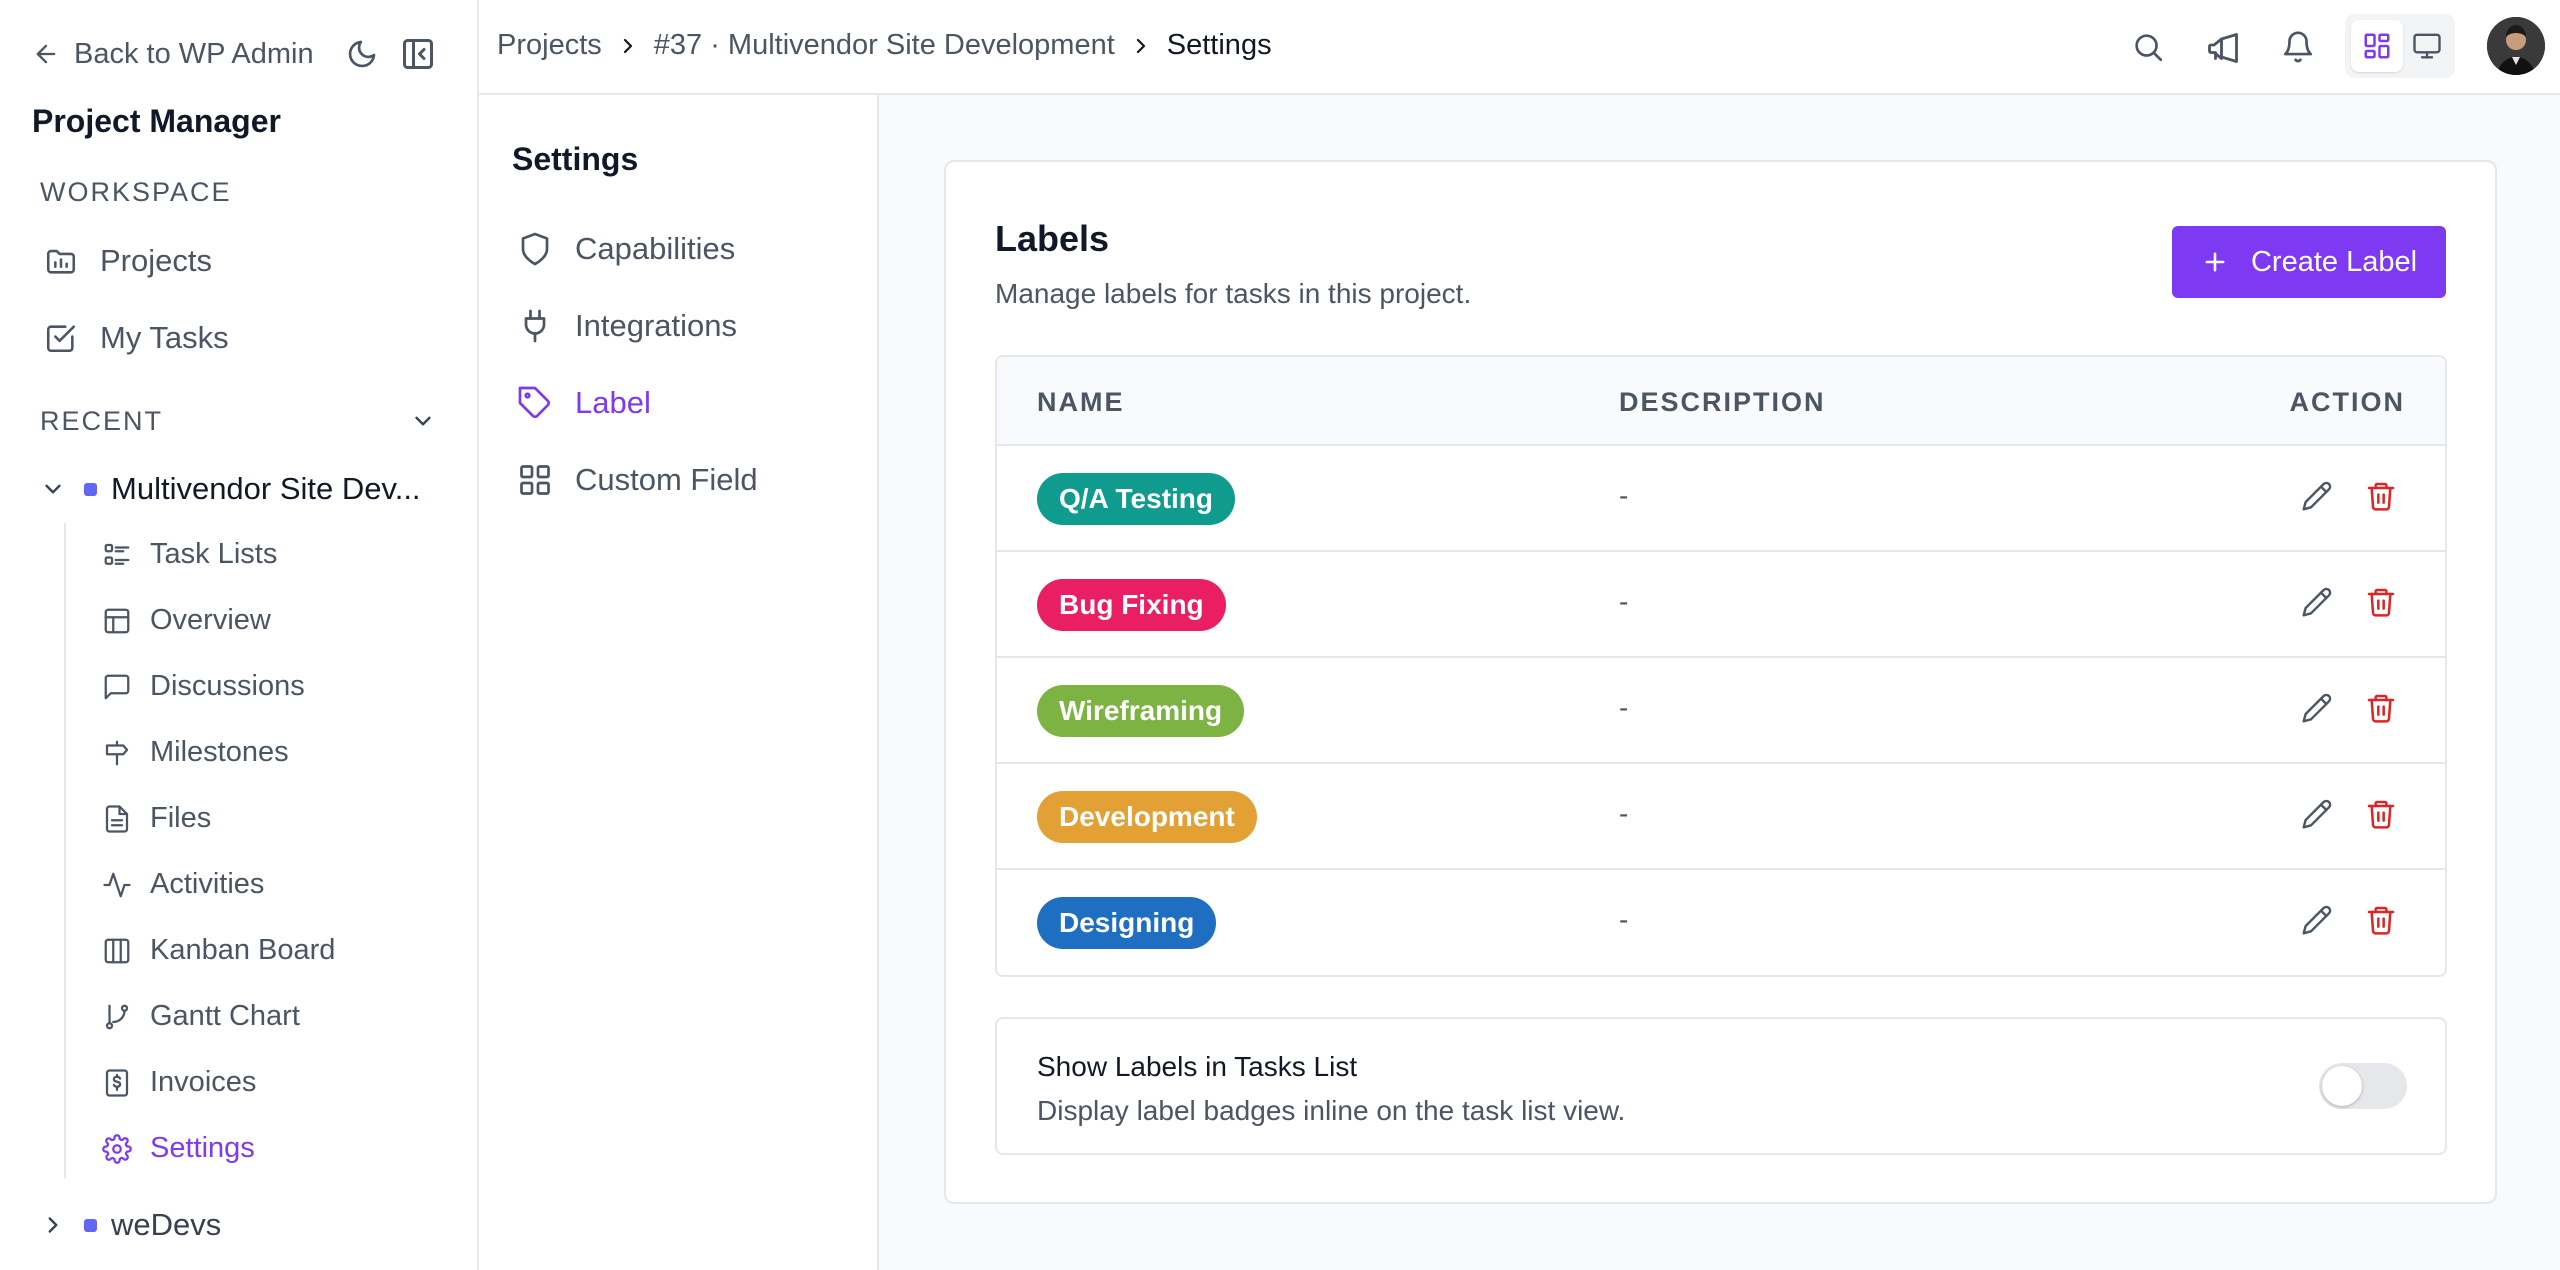 This screenshot has width=2560, height=1270. I want to click on file-icon, so click(117, 819).